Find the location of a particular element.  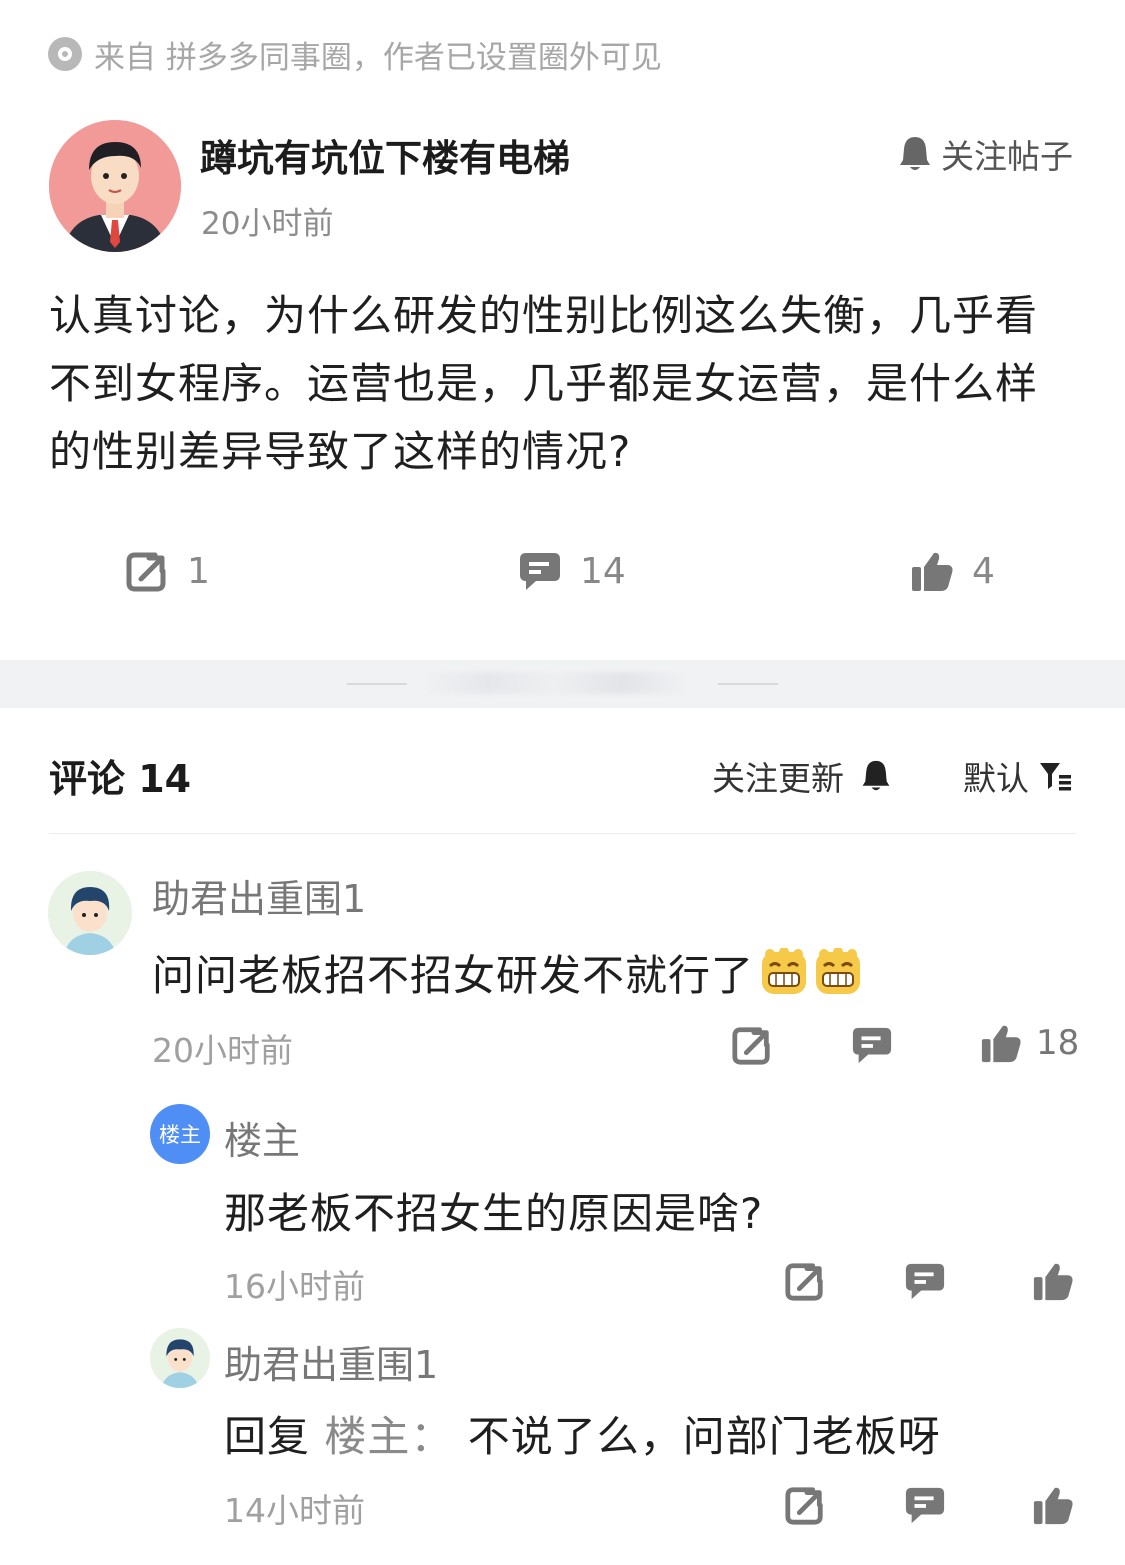

follow-update-button: 关注更新 is located at coordinates (802, 776).